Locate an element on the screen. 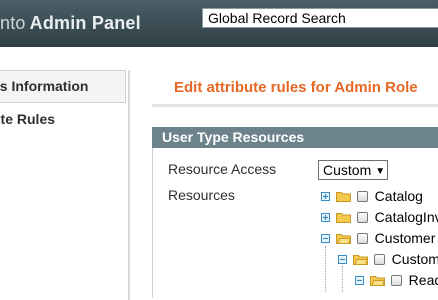  title-divider is located at coordinates (295, 105).